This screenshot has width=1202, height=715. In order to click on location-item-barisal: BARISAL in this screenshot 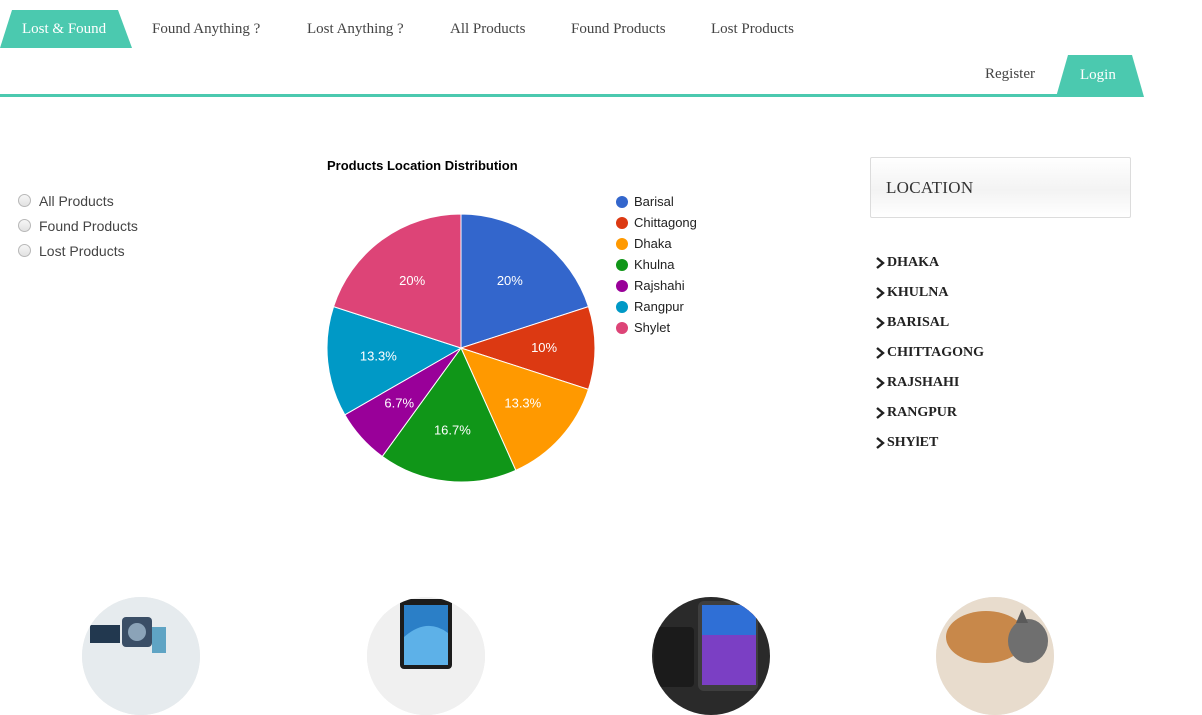, I will do `click(929, 323)`.